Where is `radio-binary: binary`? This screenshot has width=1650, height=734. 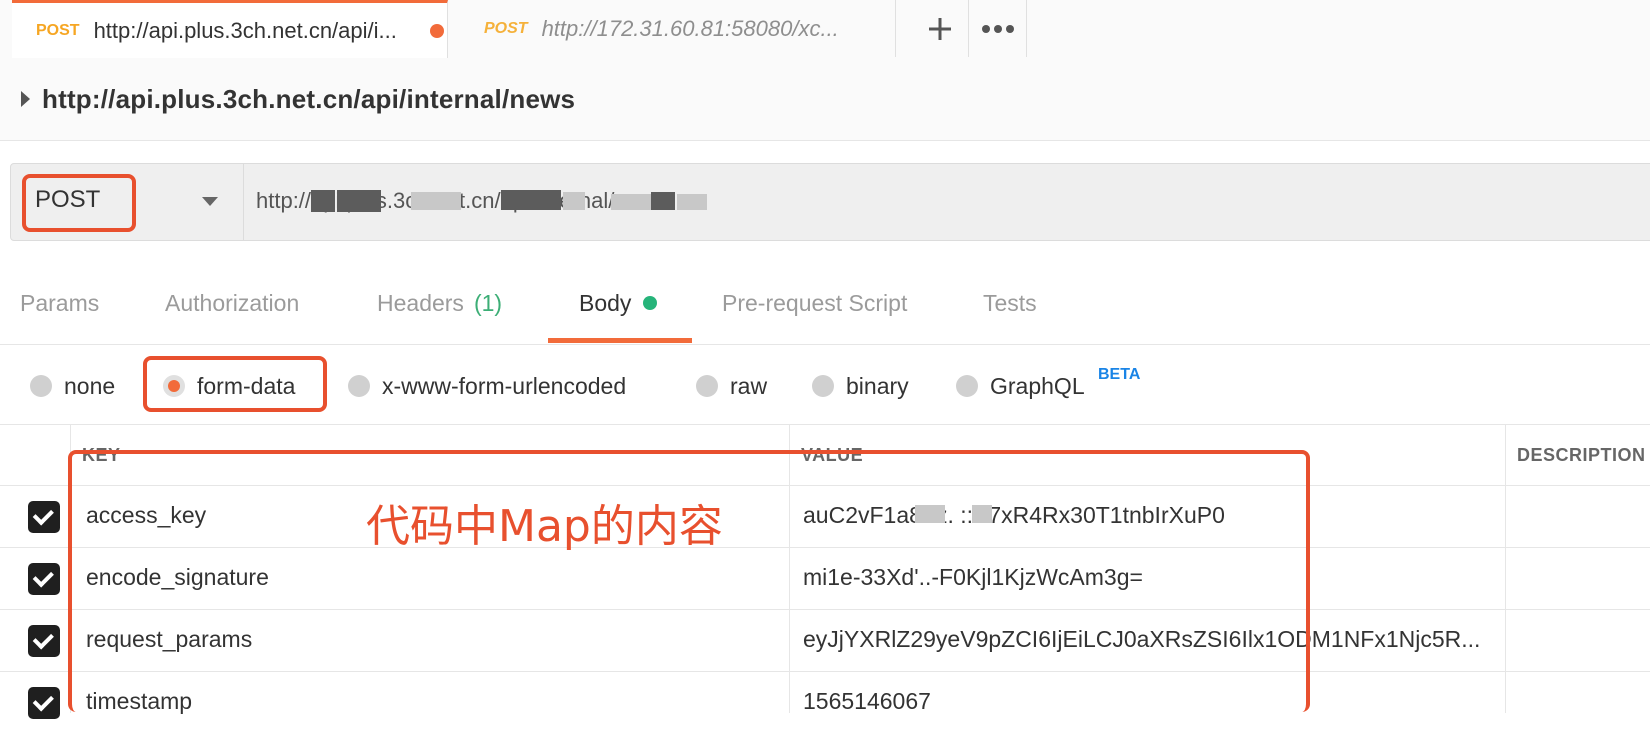 radio-binary: binary is located at coordinates (860, 386).